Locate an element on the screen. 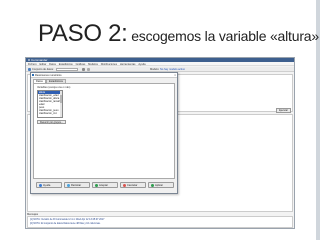  slide-title: PASO 2: escogemos la variable «altura» is located at coordinates (178, 34).